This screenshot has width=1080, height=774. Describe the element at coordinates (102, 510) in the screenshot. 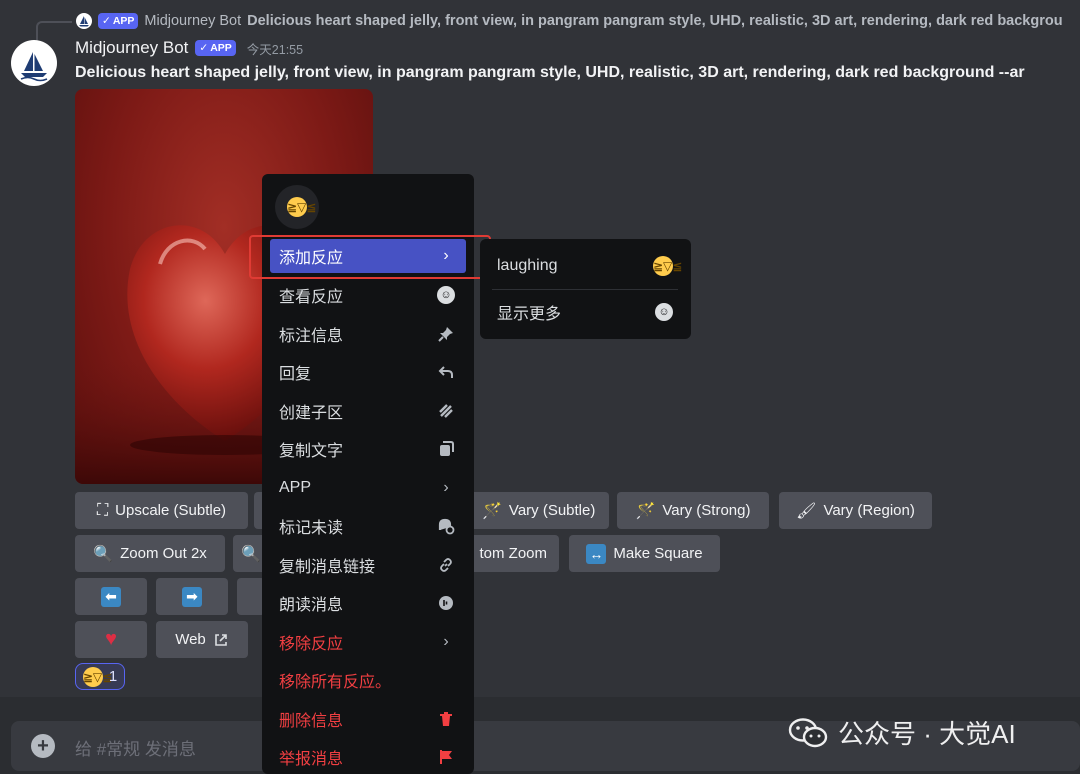

I see `expand-icon: ⛶` at that location.